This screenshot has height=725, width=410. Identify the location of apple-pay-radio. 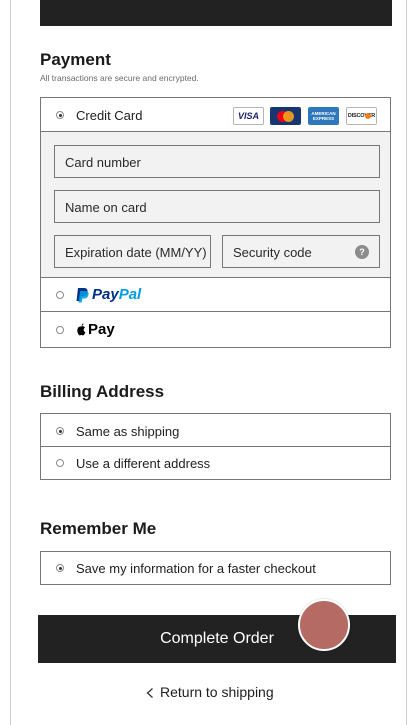
(60, 330).